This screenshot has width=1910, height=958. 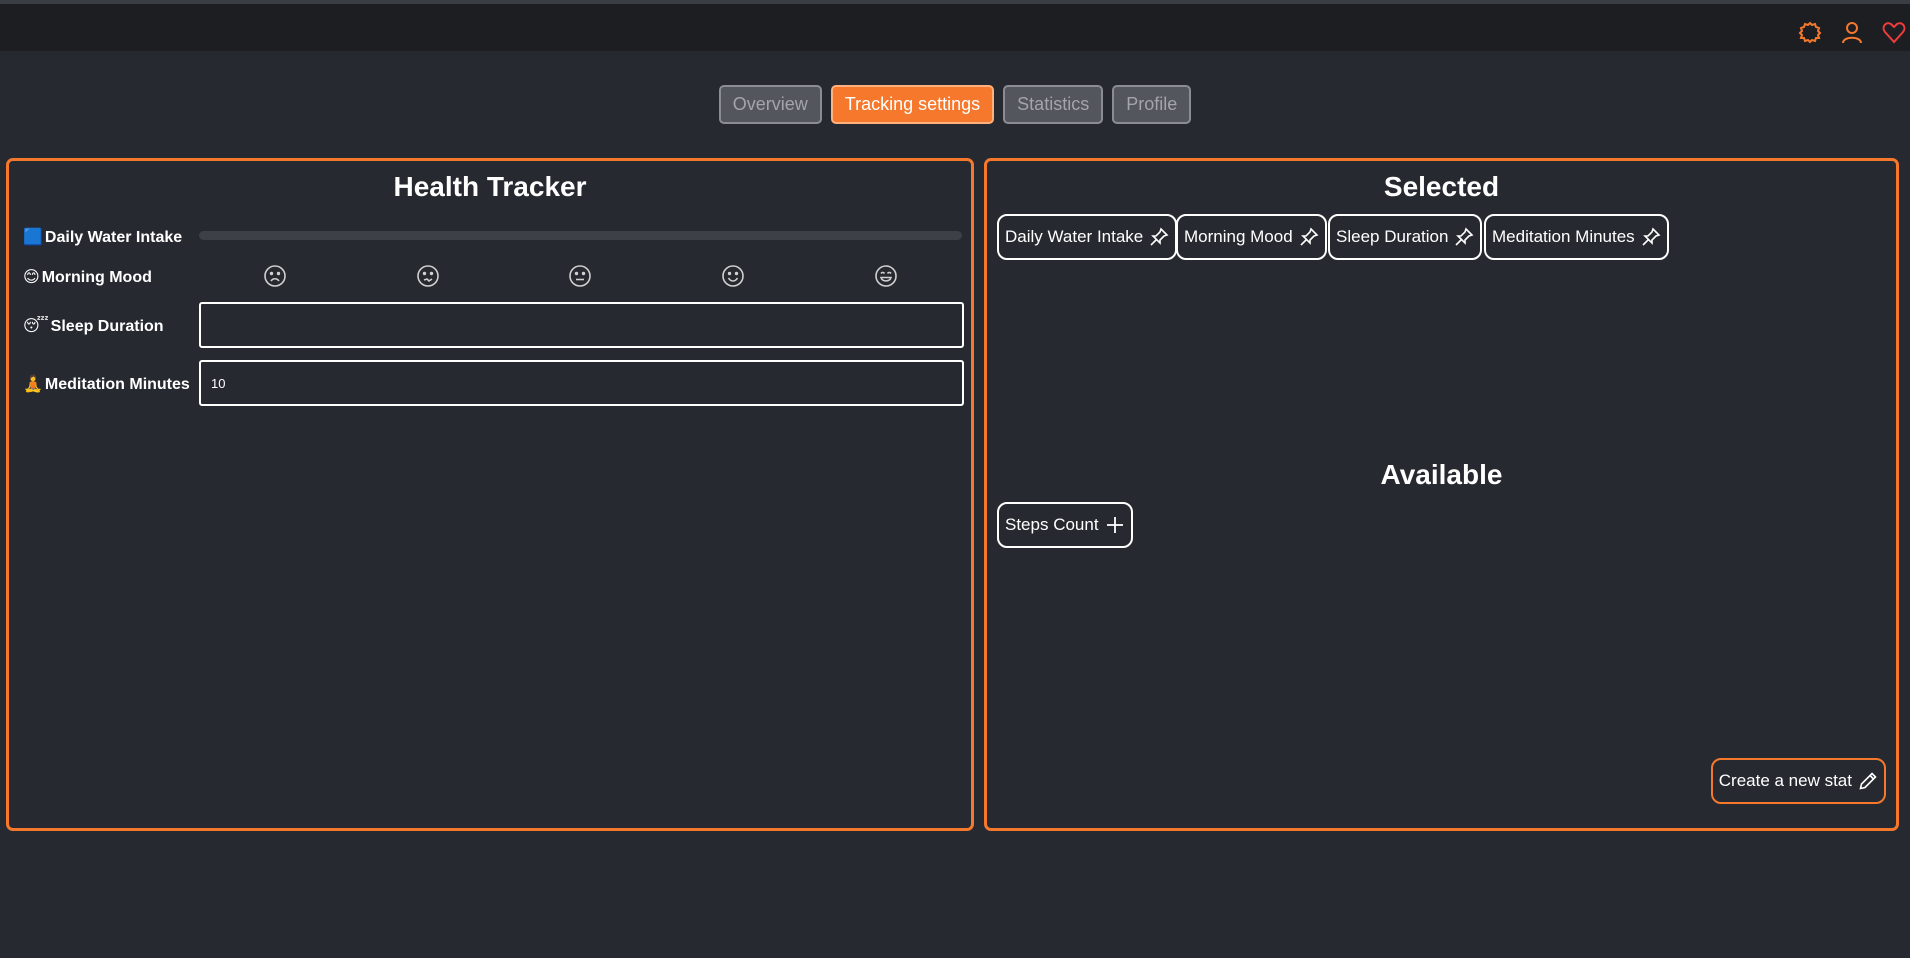 I want to click on mood-selector, so click(x=580, y=276).